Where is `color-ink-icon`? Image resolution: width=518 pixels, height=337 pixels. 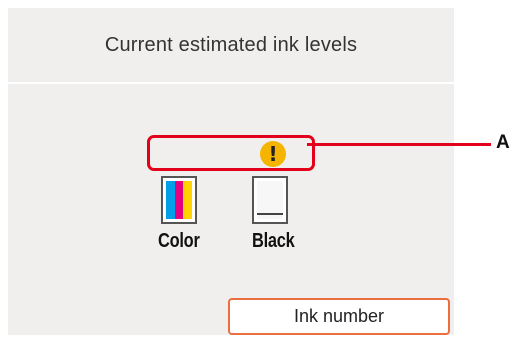 color-ink-icon is located at coordinates (179, 200).